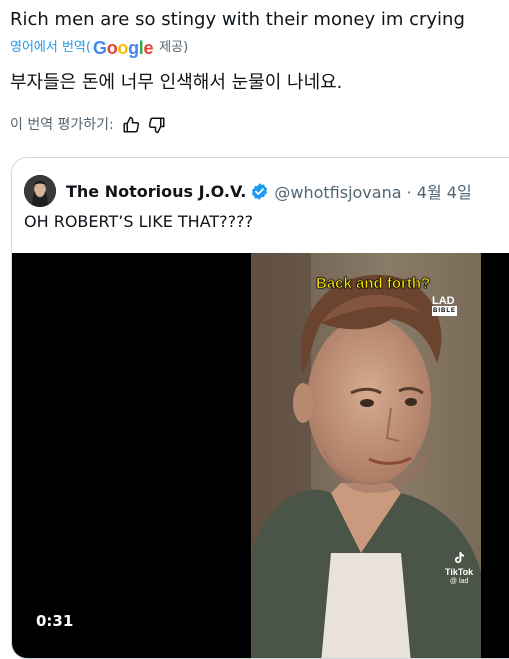  Describe the element at coordinates (174, 47) in the screenshot. I see `provided-label: 제공)` at that location.